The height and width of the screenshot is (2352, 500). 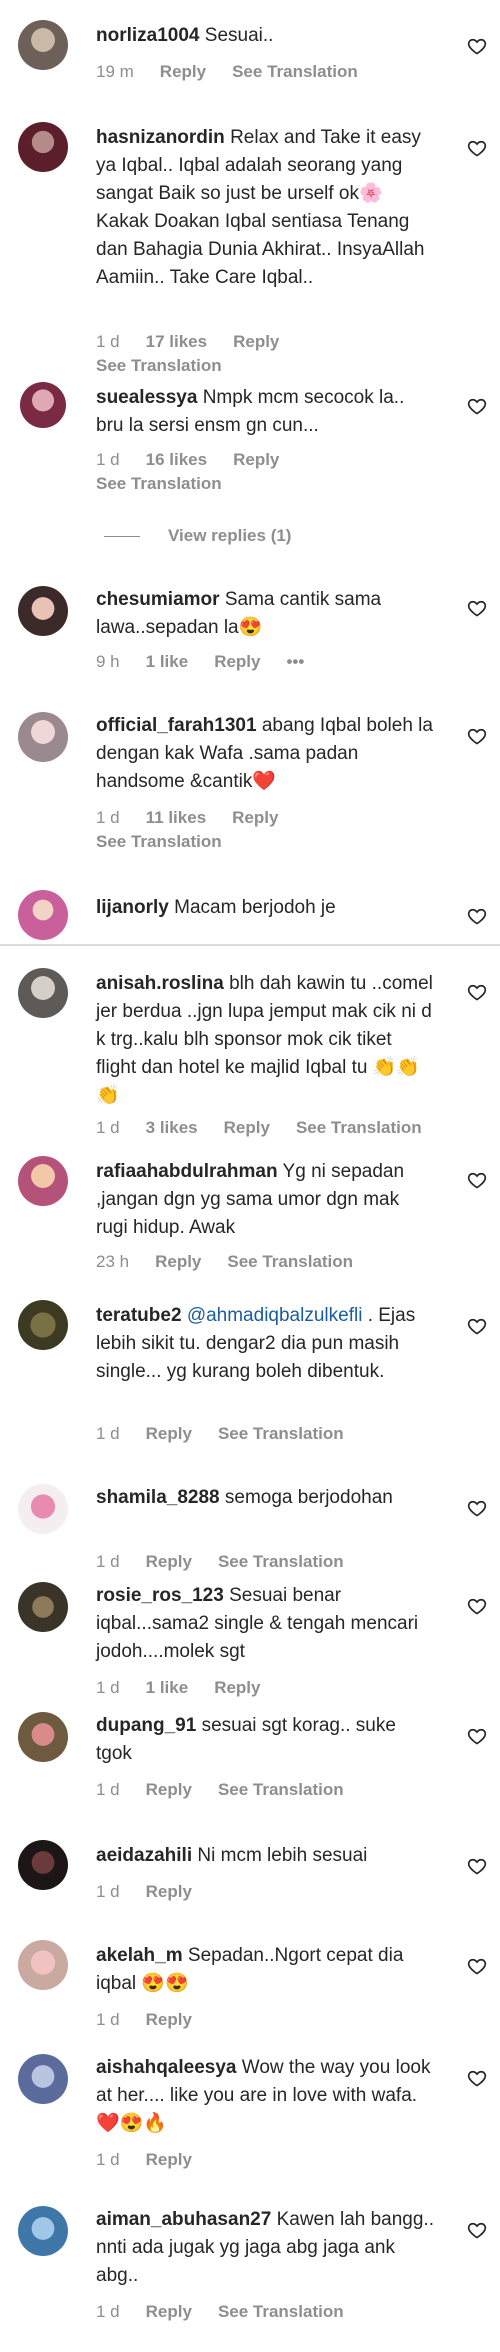 What do you see at coordinates (172, 1127) in the screenshot?
I see `likes-count: 3 likes` at bounding box center [172, 1127].